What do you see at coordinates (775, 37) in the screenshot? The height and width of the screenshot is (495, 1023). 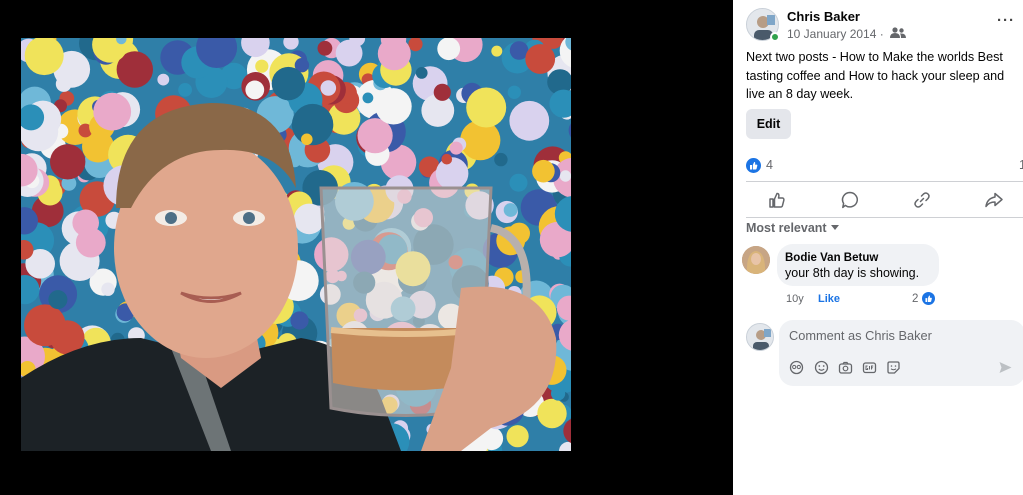 I see `online-status-dot` at bounding box center [775, 37].